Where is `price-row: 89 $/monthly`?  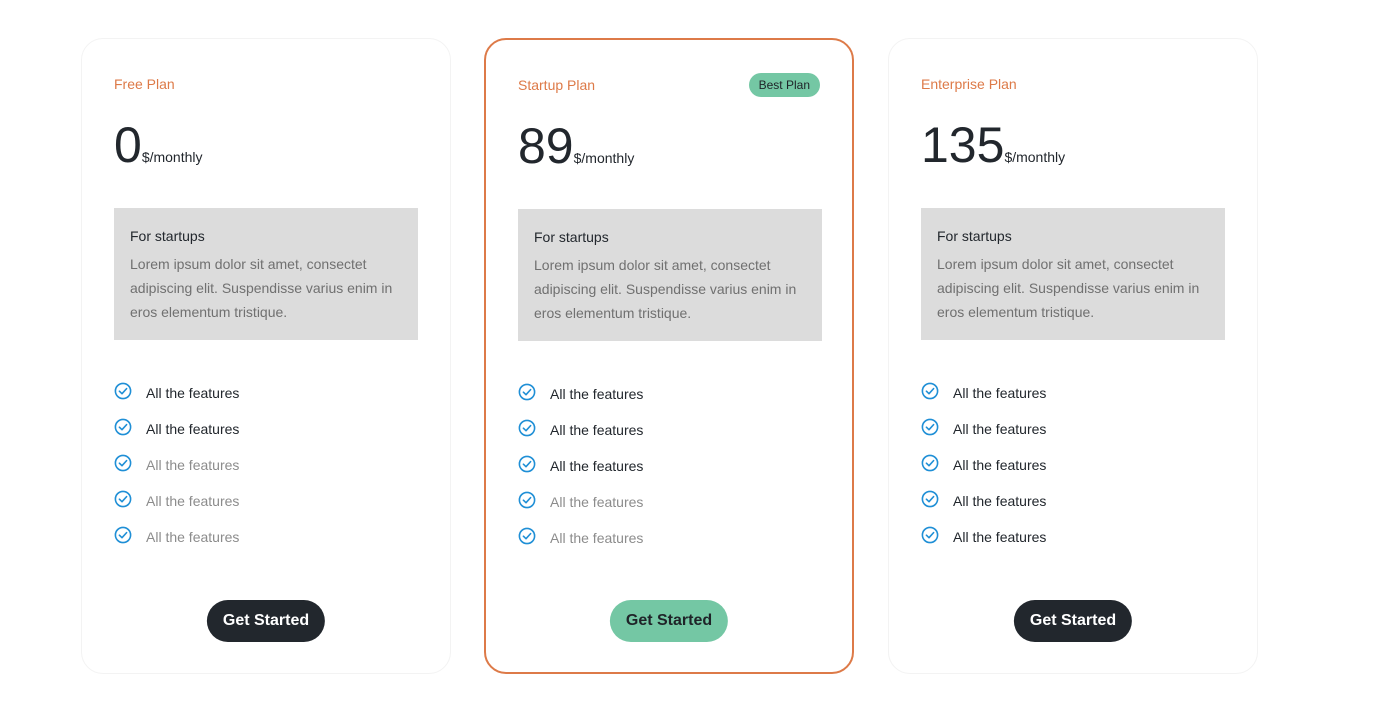
price-row: 89 $/monthly is located at coordinates (576, 146).